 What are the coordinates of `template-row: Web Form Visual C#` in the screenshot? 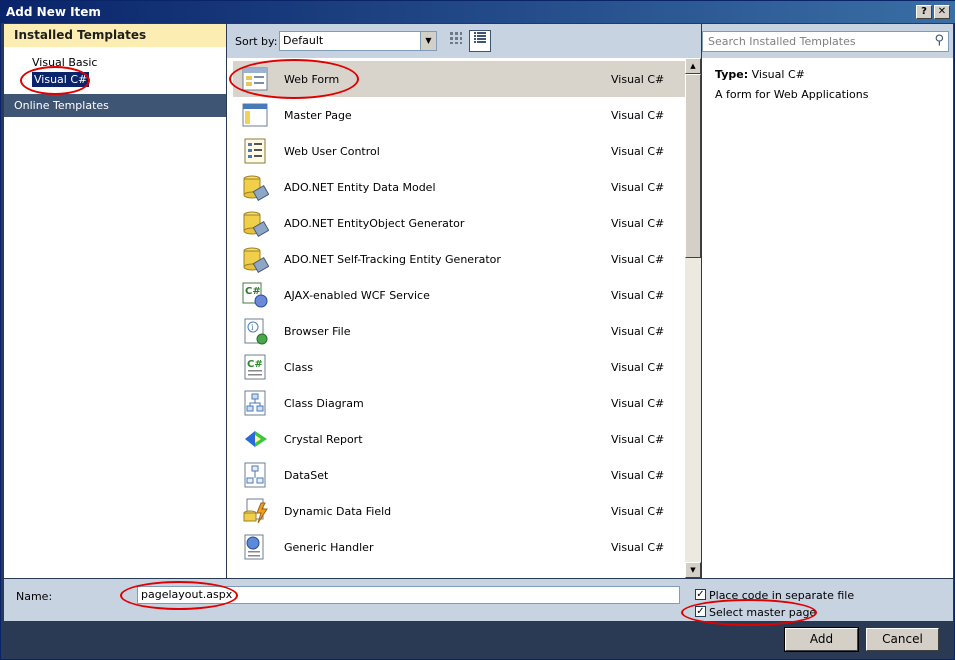 It's located at (459, 79).